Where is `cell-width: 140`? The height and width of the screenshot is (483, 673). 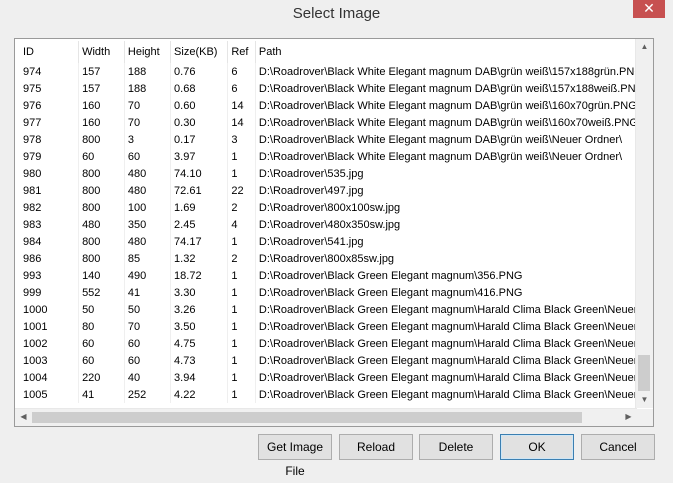
cell-width: 140 is located at coordinates (101, 275).